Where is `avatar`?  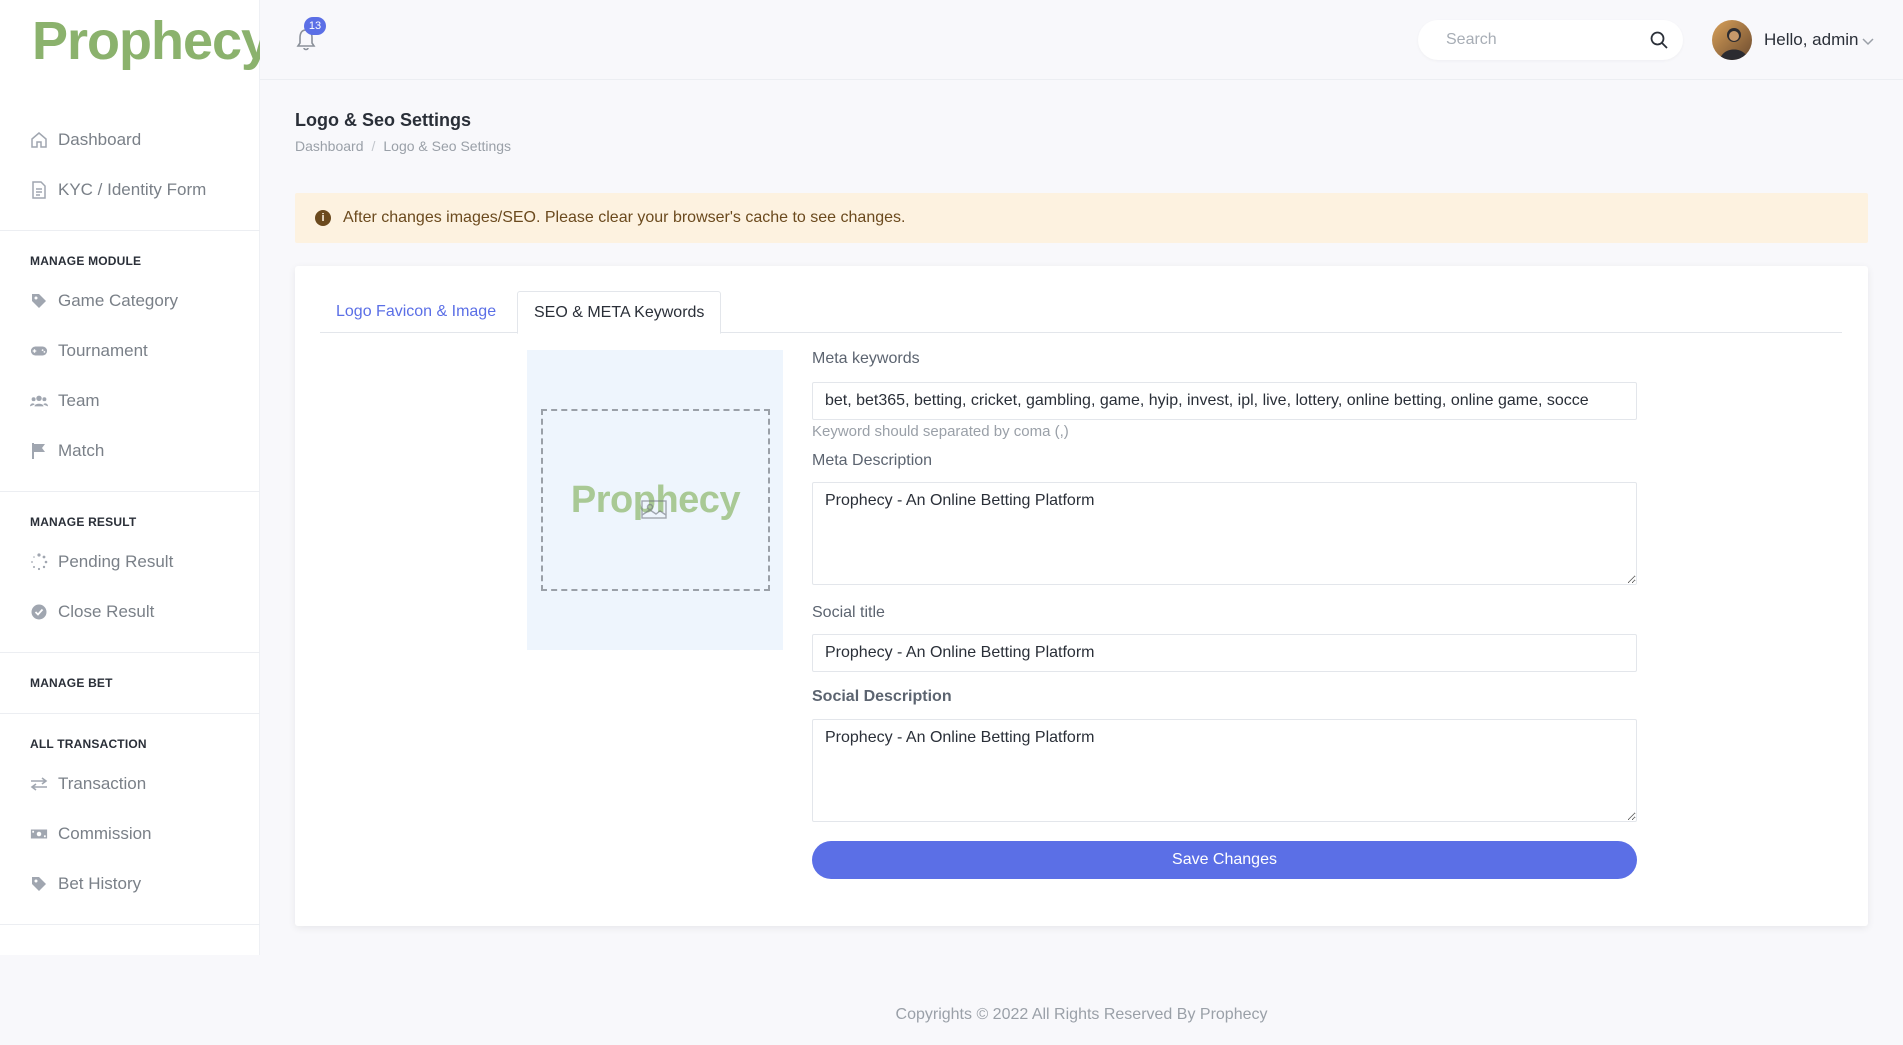 avatar is located at coordinates (1732, 40).